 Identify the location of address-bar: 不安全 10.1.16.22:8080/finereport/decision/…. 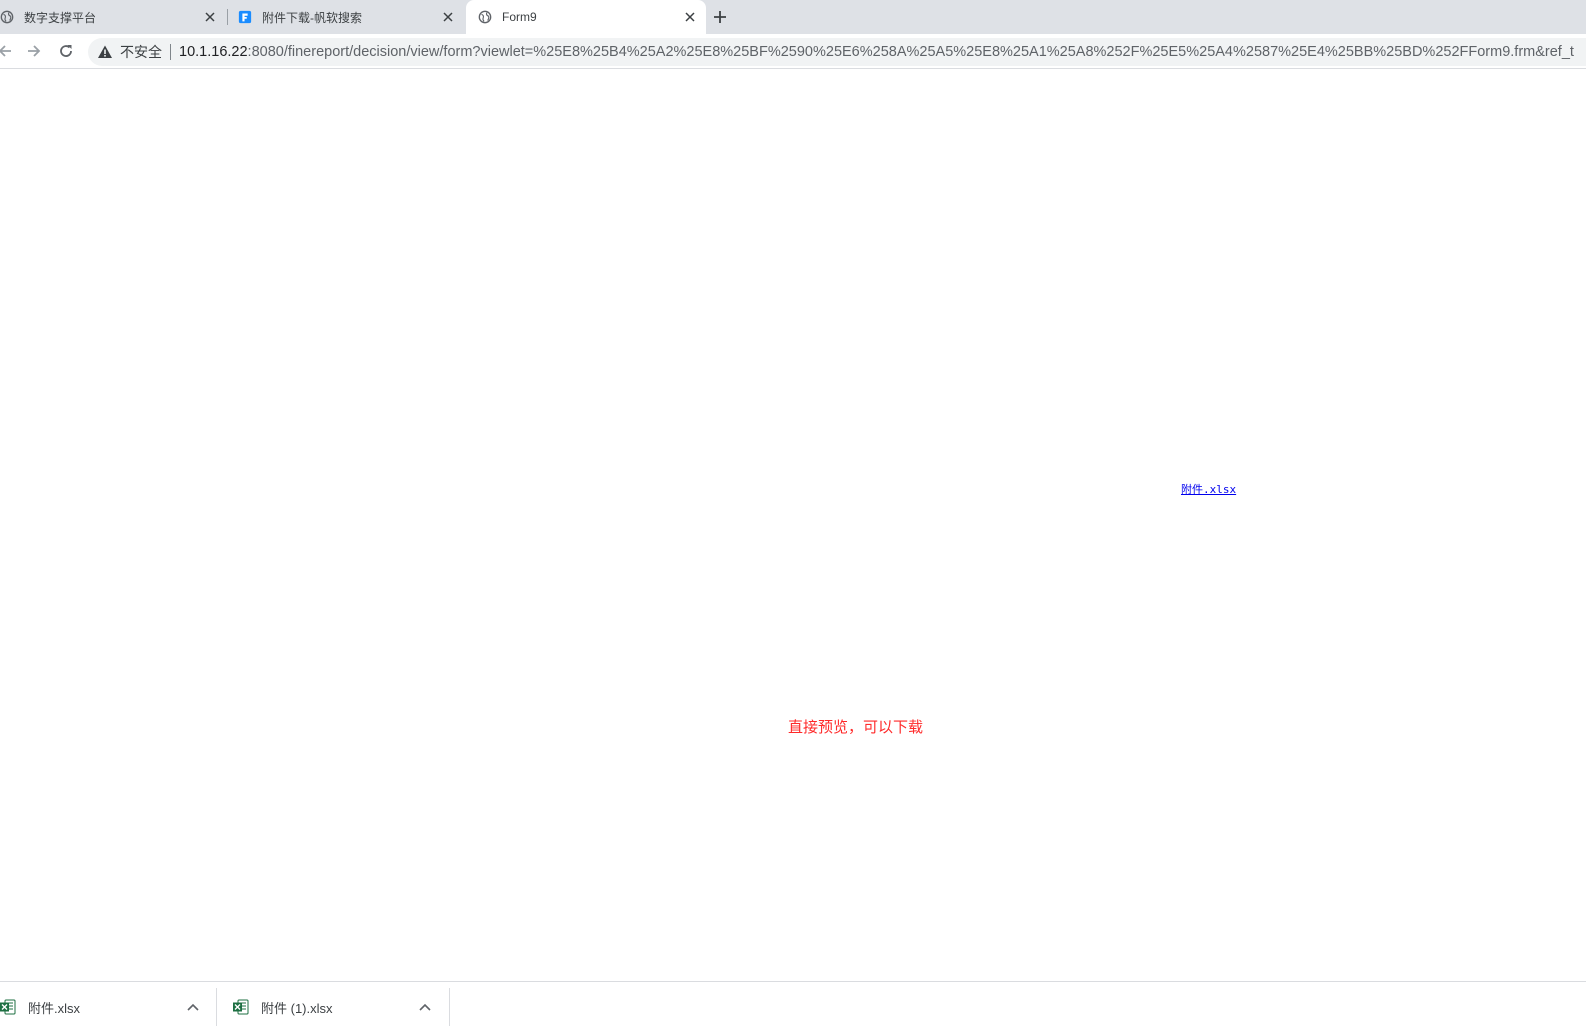
(837, 52).